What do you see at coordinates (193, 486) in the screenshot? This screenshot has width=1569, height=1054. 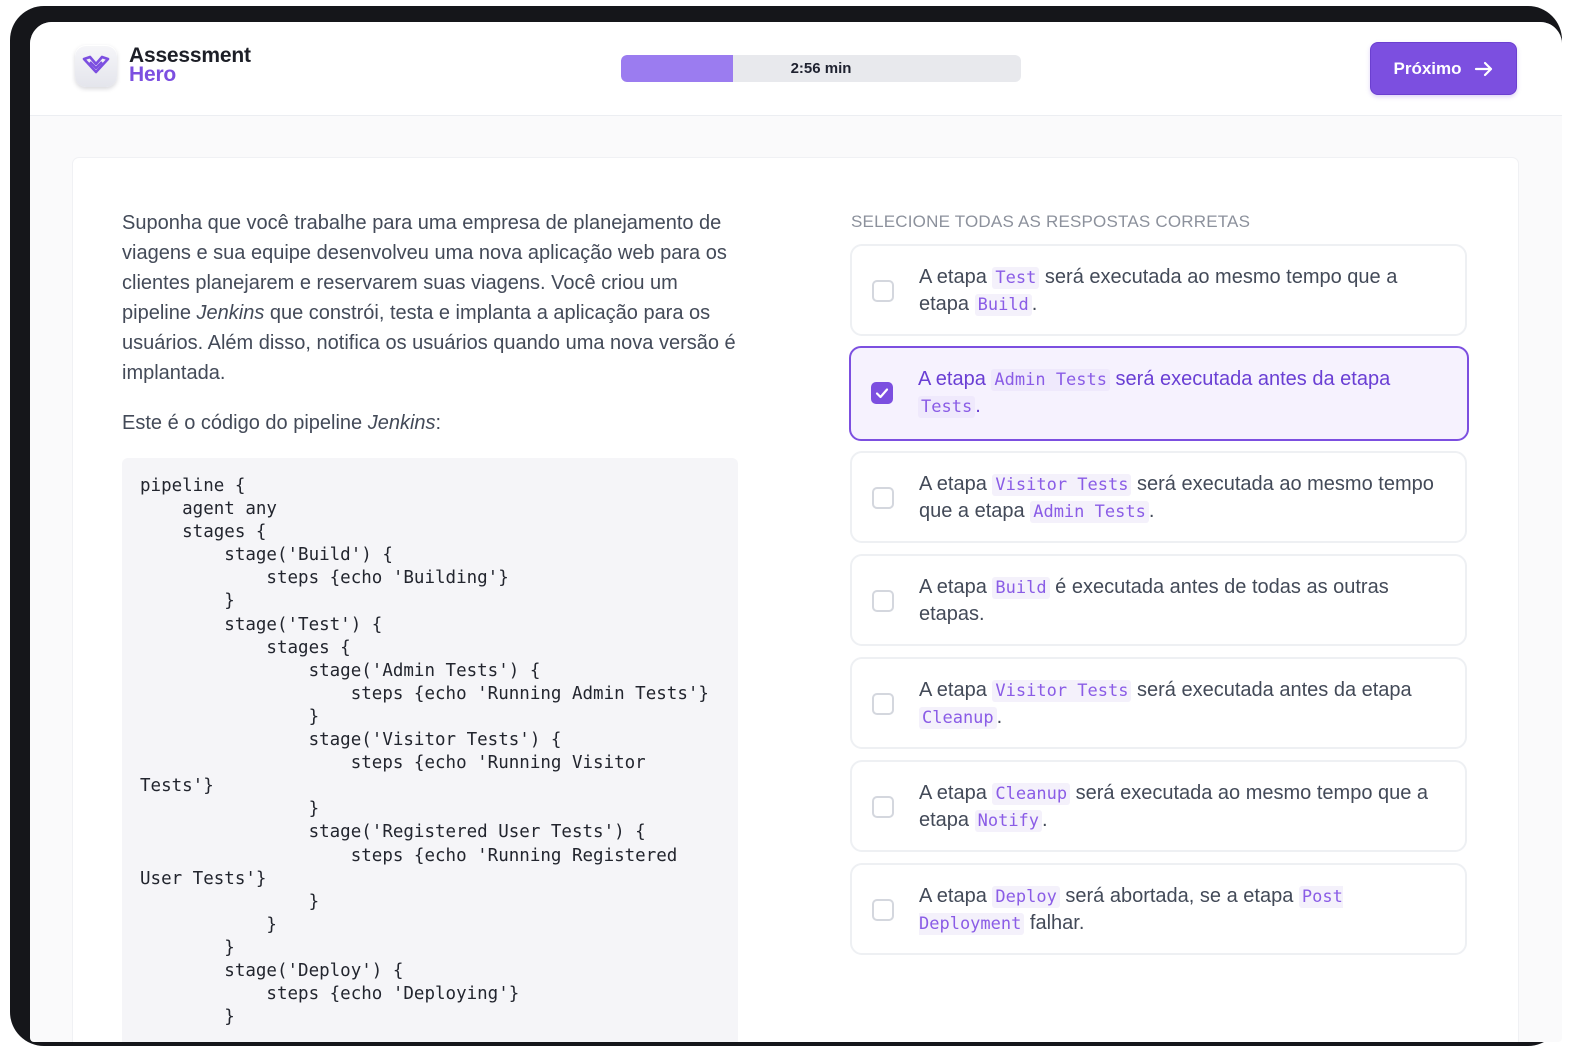 I see `code-line: pipeline {` at bounding box center [193, 486].